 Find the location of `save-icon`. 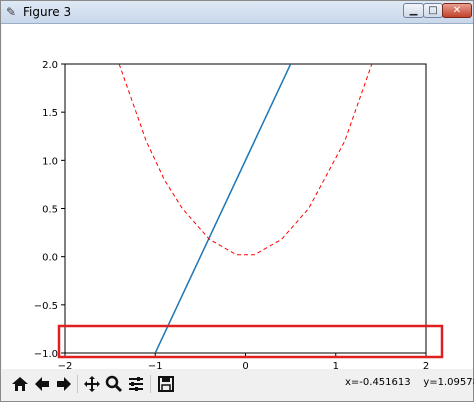

save-icon is located at coordinates (165, 384).